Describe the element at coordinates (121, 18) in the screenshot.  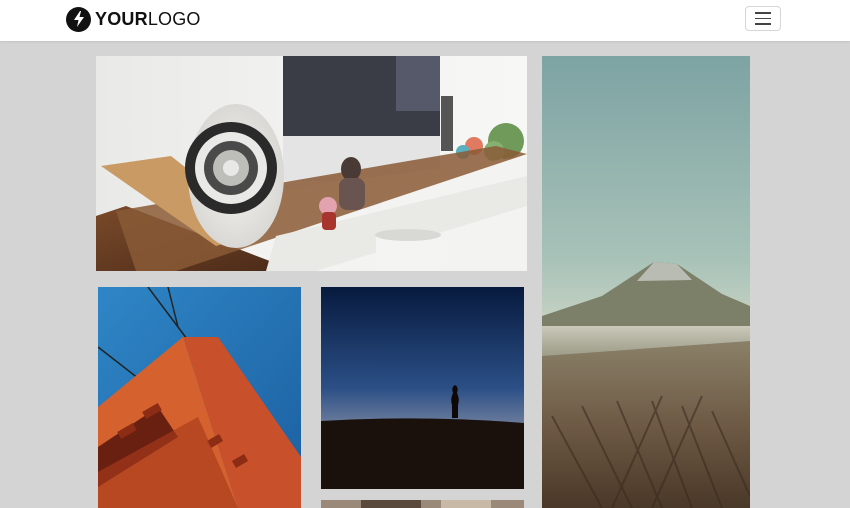
I see `brand-text-bold: YOUR` at that location.